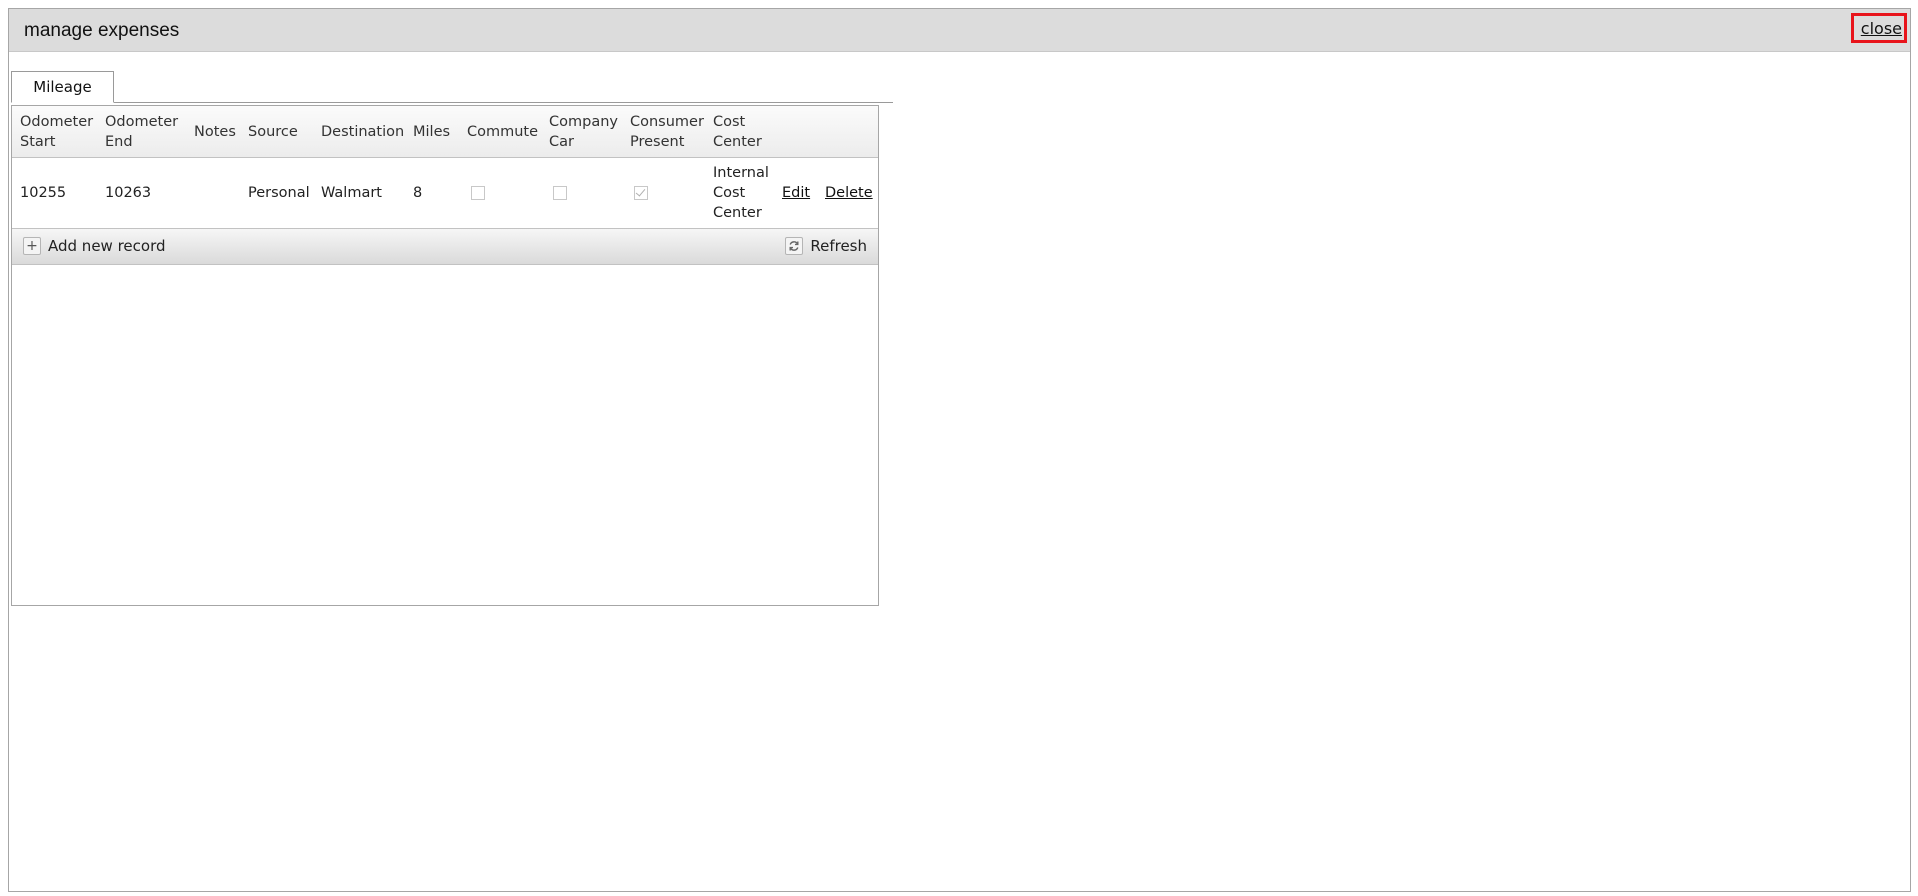  What do you see at coordinates (560, 193) in the screenshot?
I see `company-car-checkbox` at bounding box center [560, 193].